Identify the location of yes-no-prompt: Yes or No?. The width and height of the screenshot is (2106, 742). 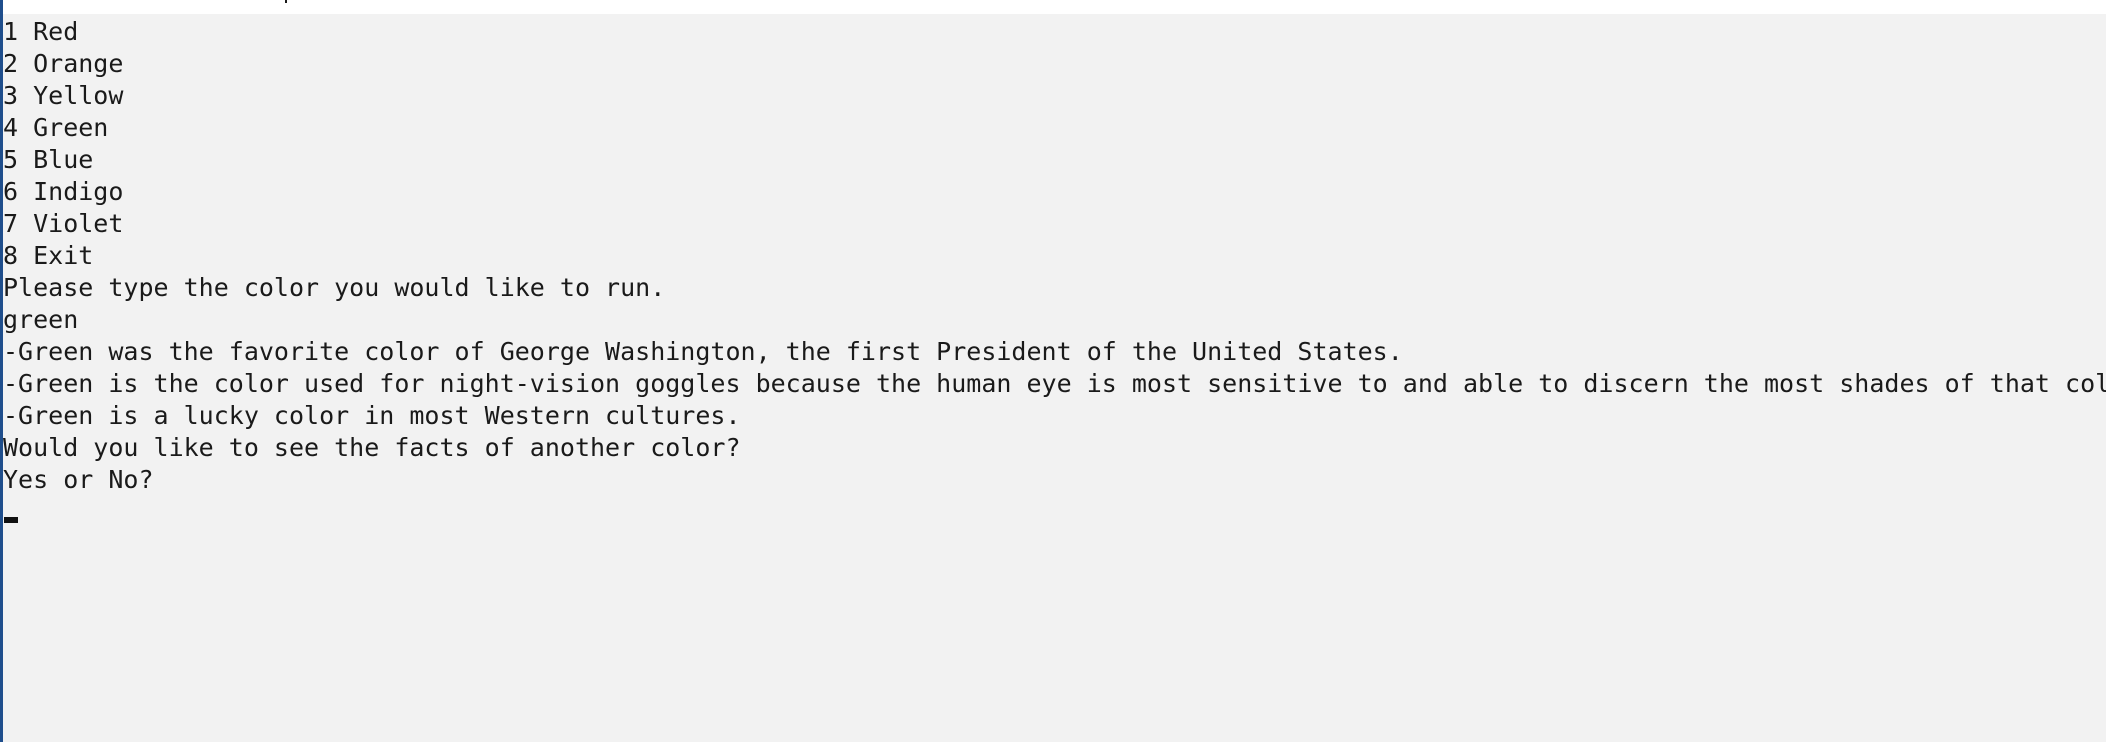
(78, 479).